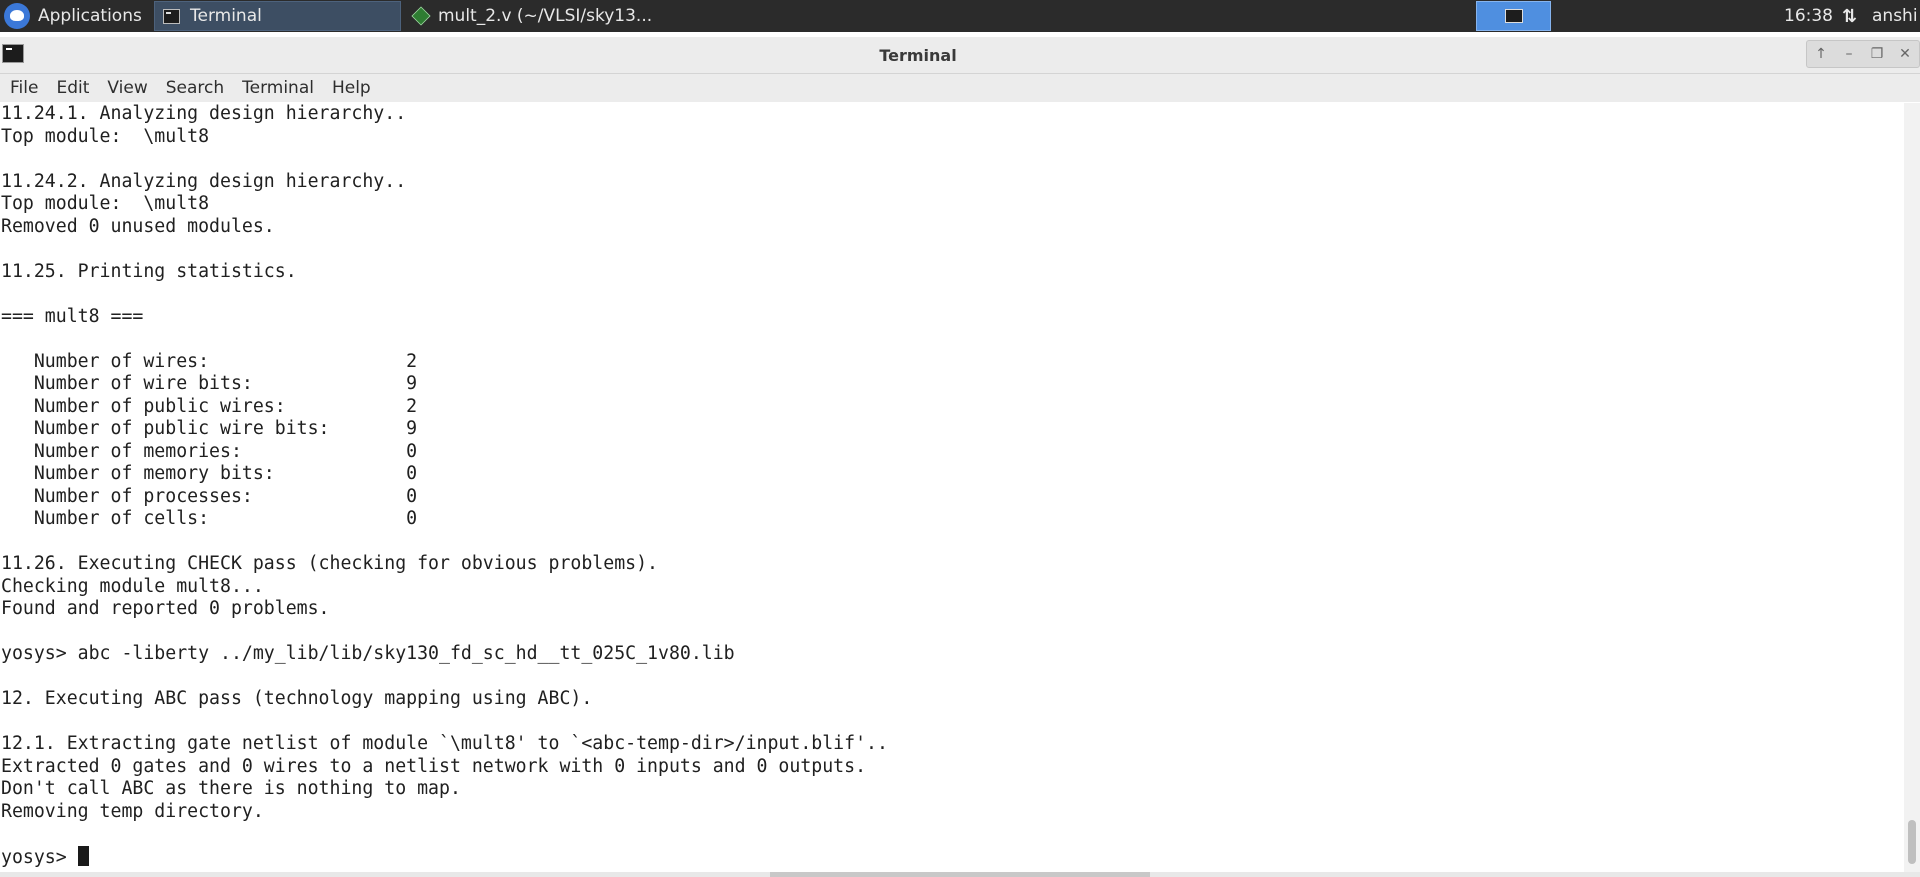 Image resolution: width=1920 pixels, height=877 pixels. I want to click on terminal-line: Number of public wires: 2, so click(209, 406).